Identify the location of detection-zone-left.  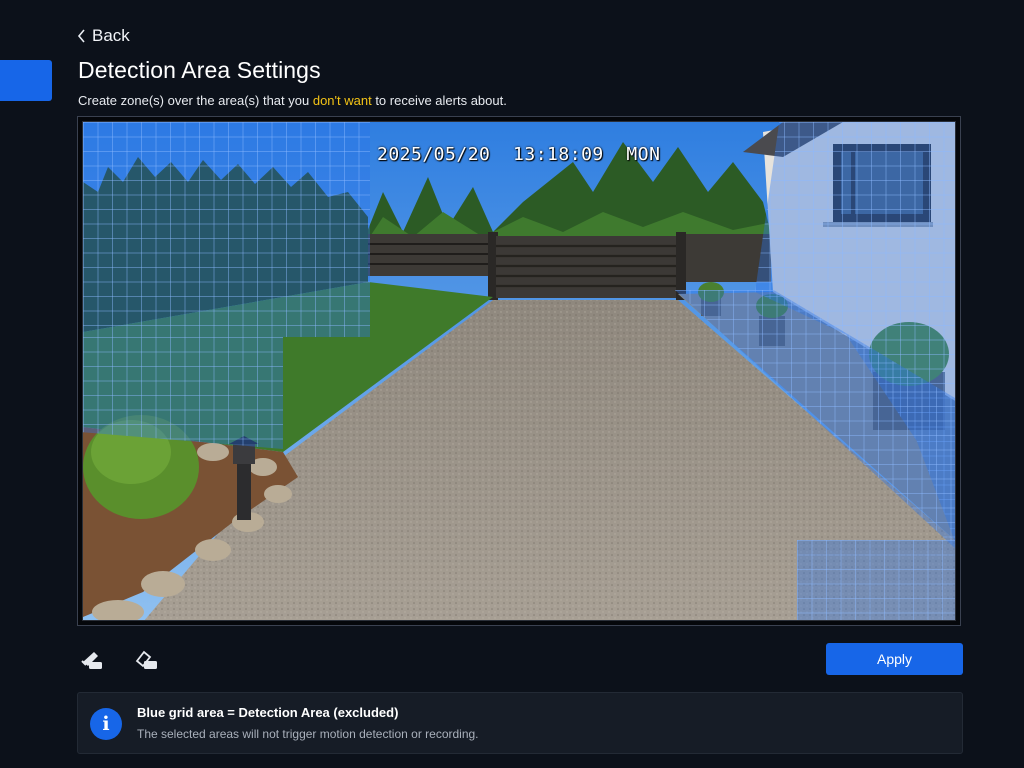
(226, 229).